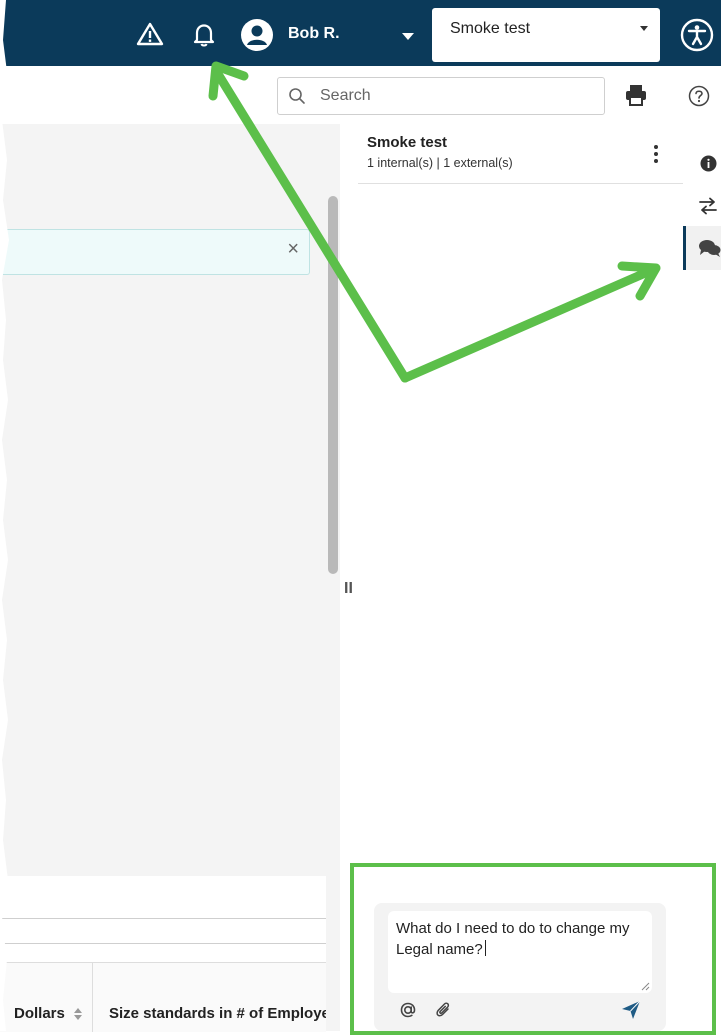  Describe the element at coordinates (684, 248) in the screenshot. I see `rail-active-indicator` at that location.